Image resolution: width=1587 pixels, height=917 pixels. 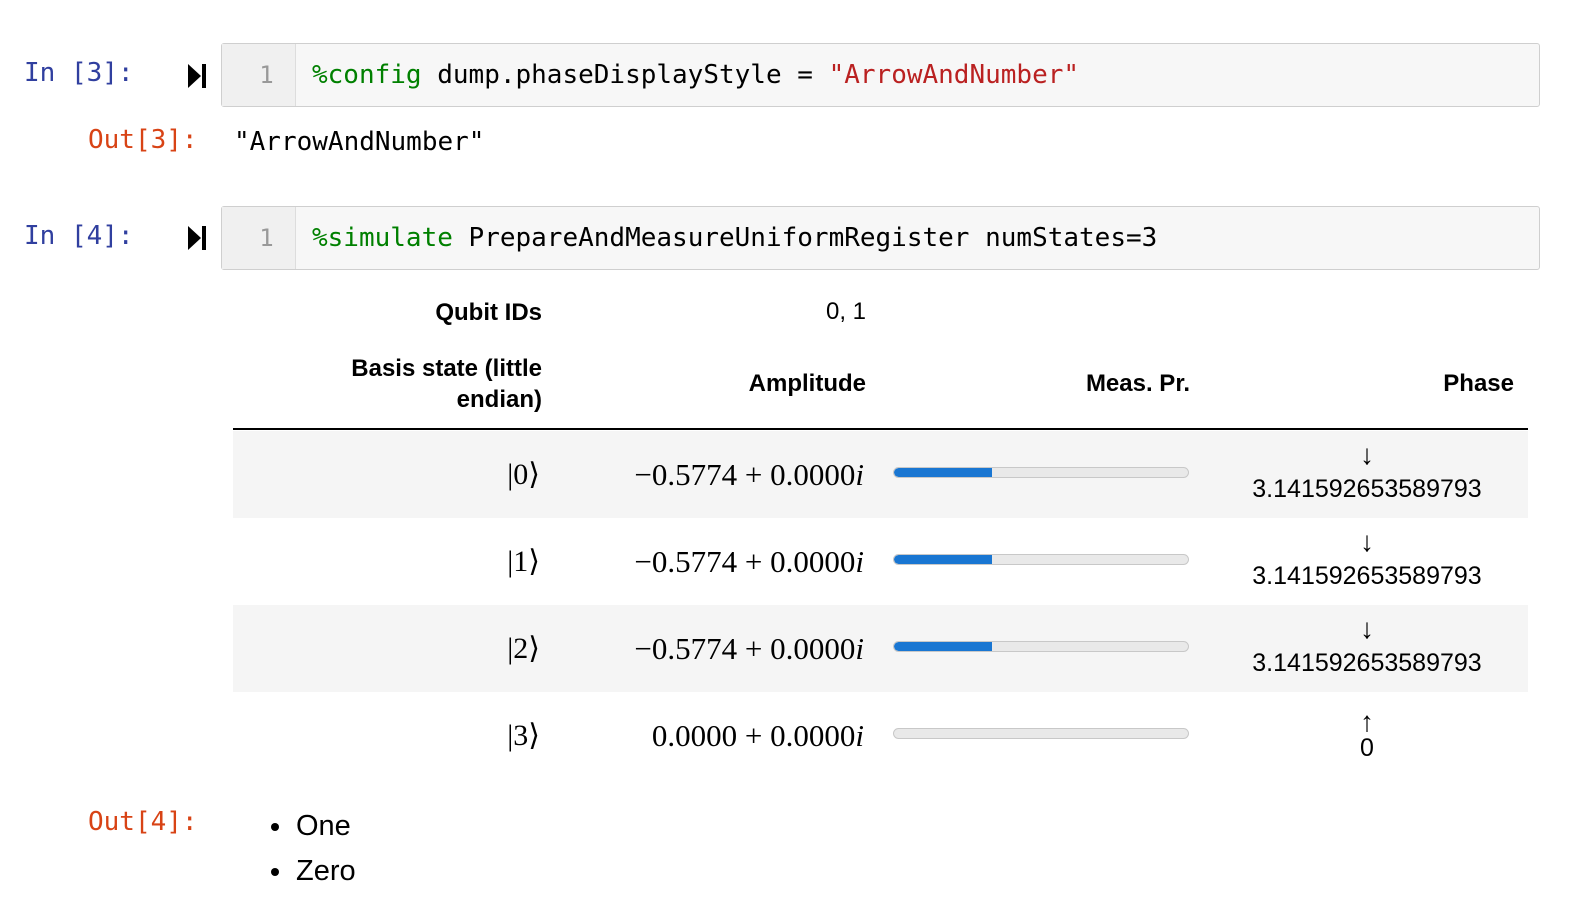 I want to click on basis-state: |1⟩, so click(x=523, y=561).